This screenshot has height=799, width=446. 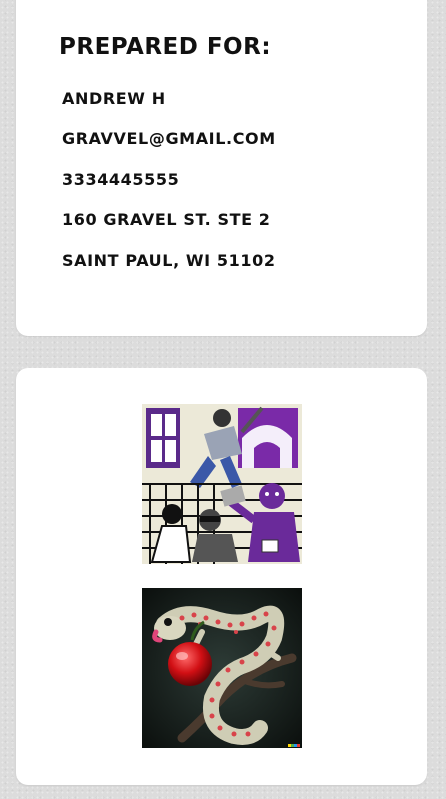 I want to click on abstract-people-artwork-icon, so click(x=222, y=484).